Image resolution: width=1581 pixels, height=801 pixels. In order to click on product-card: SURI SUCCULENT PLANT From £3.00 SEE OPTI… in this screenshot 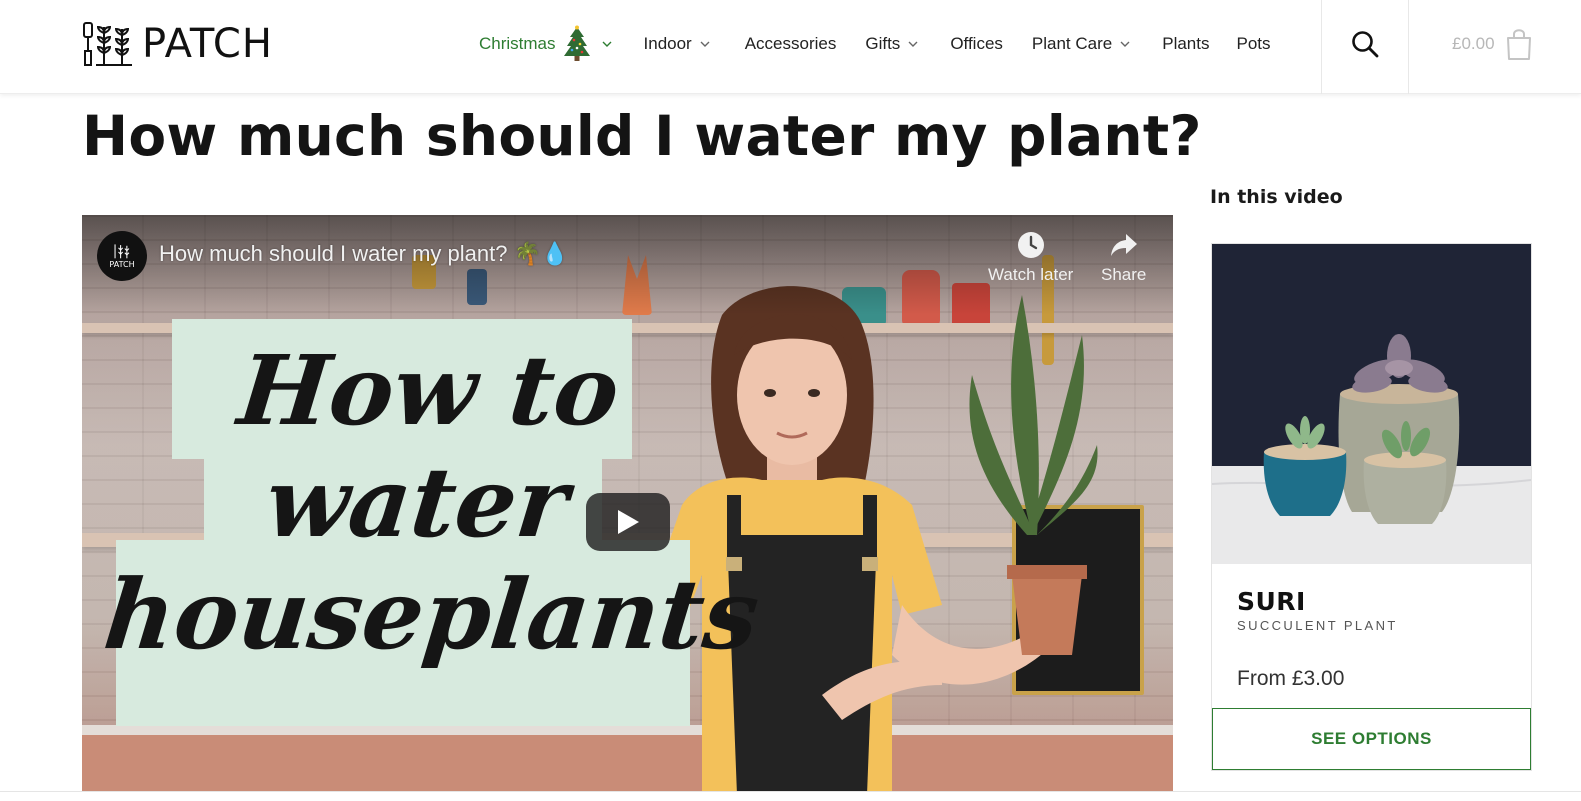, I will do `click(1371, 507)`.